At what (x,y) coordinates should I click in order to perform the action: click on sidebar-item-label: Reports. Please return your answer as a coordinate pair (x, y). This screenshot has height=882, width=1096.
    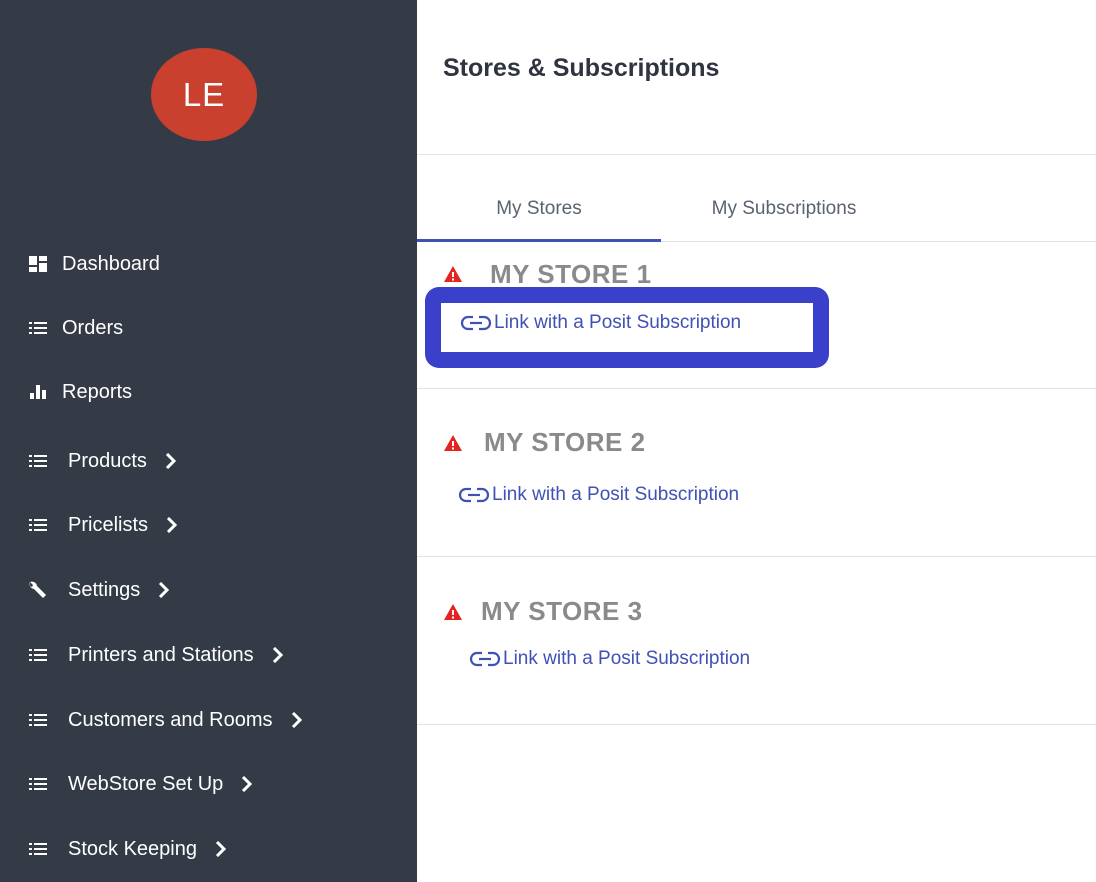
    Looking at the image, I should click on (97, 391).